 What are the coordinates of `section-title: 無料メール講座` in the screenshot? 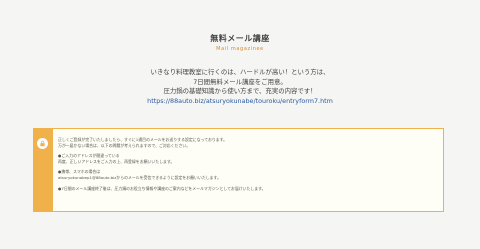 It's located at (240, 38).